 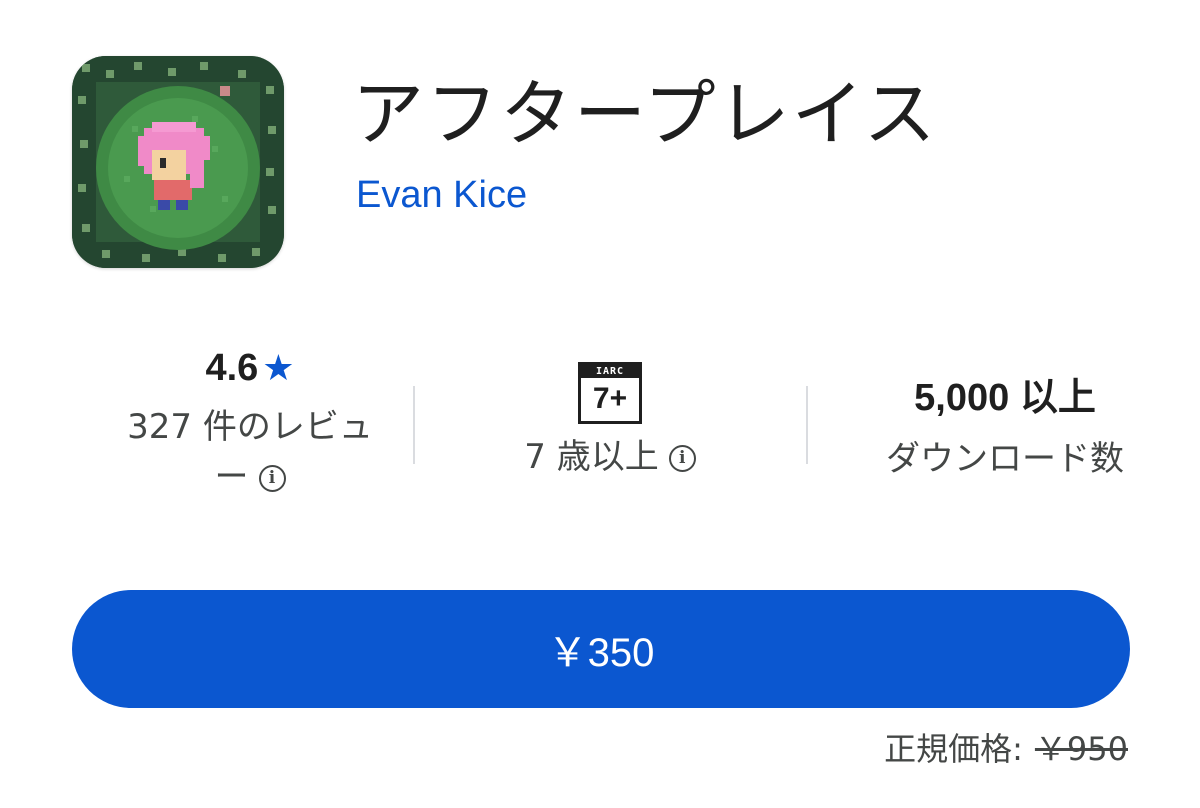 I want to click on iarc-badge-top: IARC, so click(x=610, y=371).